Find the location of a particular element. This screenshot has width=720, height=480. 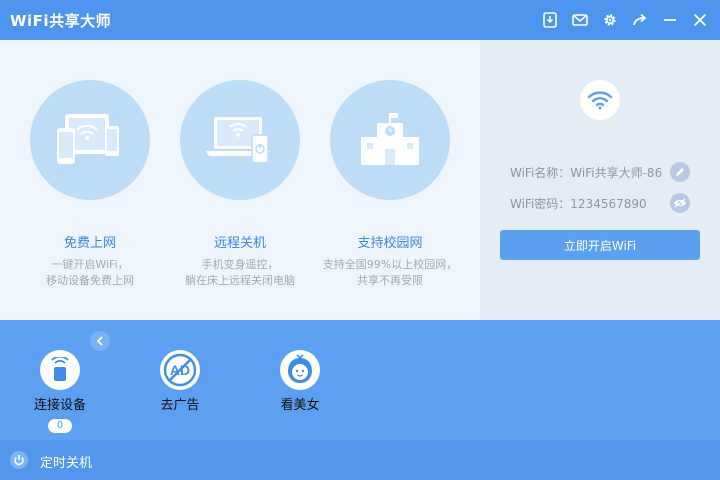

feature-campus-network: 支持校园网 支持全国99%以上校园网， 共享不再受限 is located at coordinates (390, 184).